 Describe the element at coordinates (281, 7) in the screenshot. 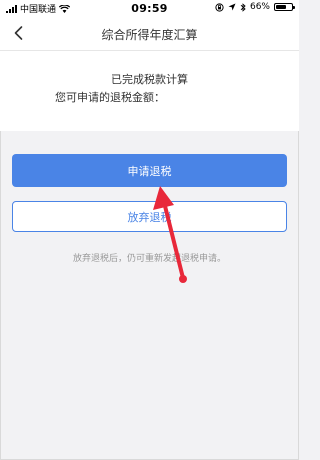

I see `battery-fill` at that location.